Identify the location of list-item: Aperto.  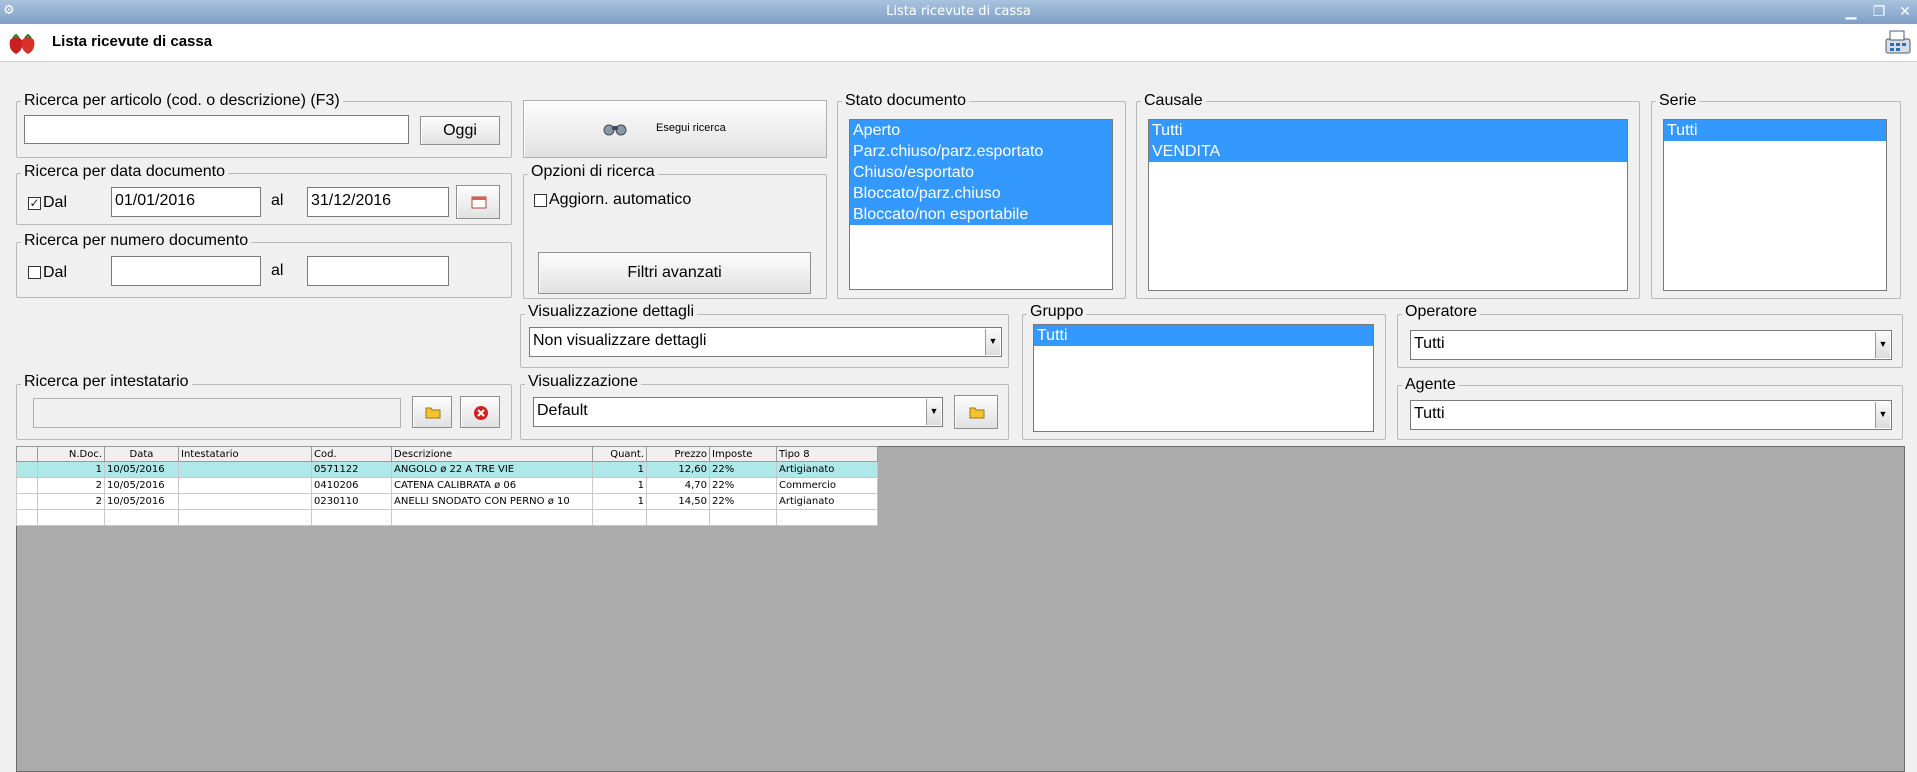
(981, 130).